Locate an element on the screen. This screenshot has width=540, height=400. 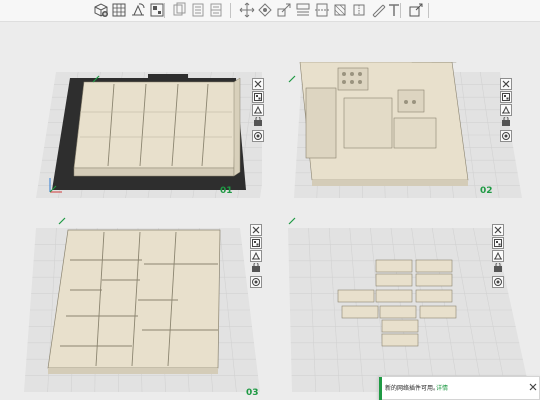
lay-on-face-icon is located at coordinates (303, 10).